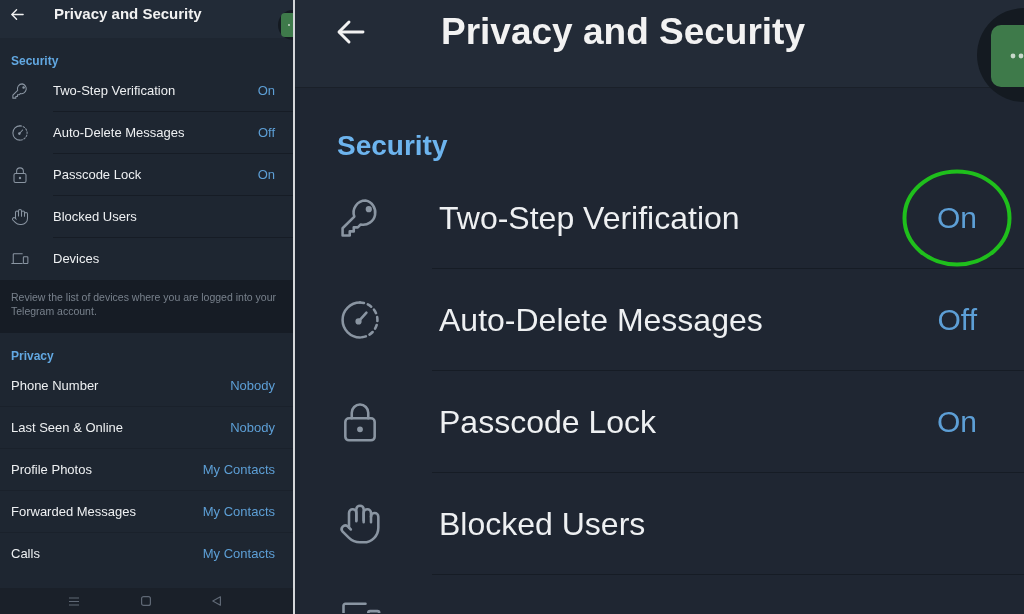  I want to click on back-icon, so click(17, 14).